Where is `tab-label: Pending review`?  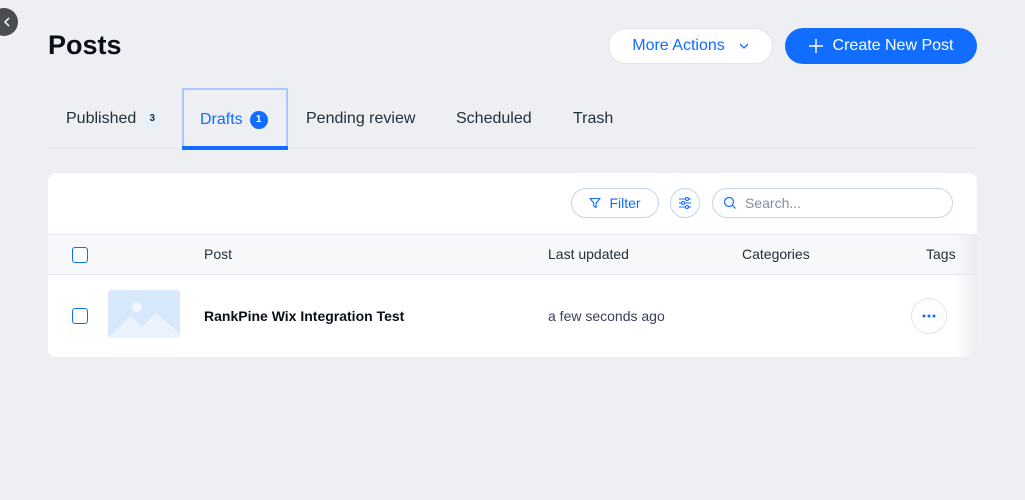 tab-label: Pending review is located at coordinates (361, 118).